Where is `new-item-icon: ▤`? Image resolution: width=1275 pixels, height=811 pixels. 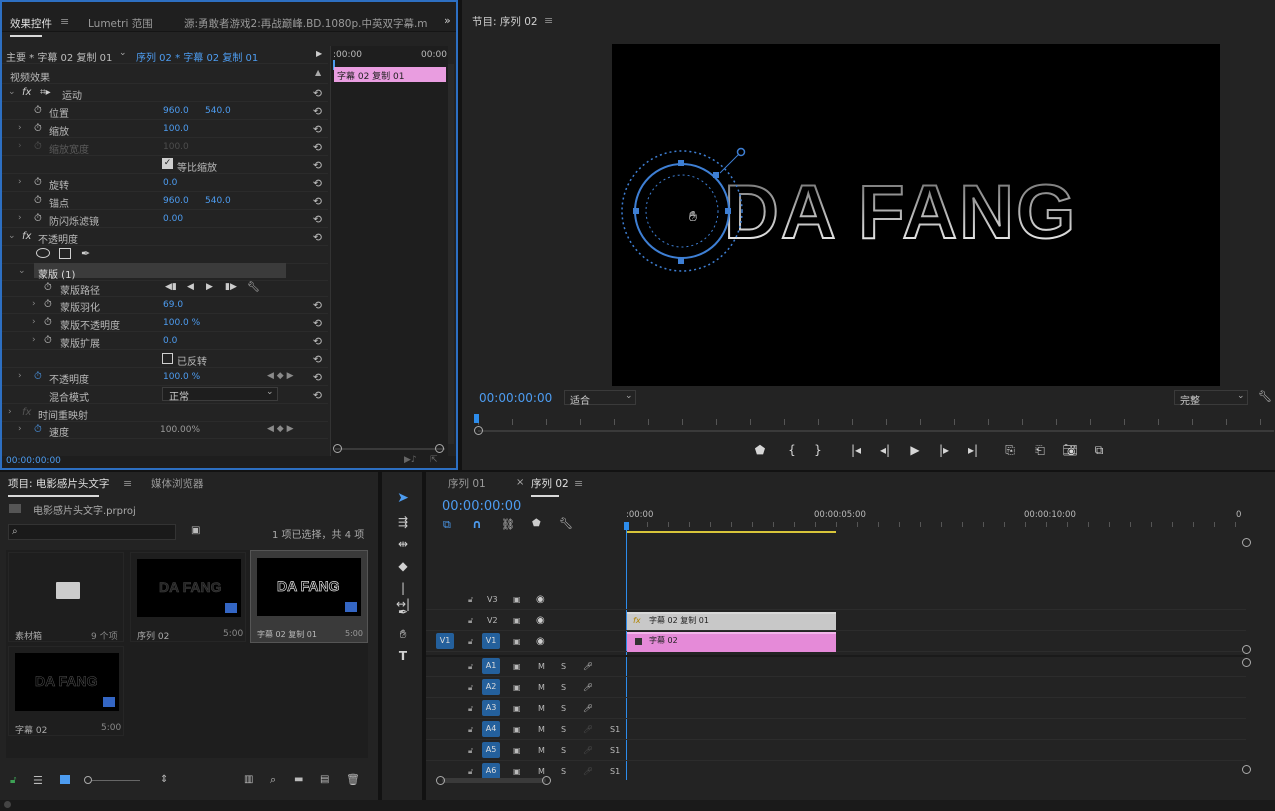
new-item-icon: ▤ is located at coordinates (324, 779).